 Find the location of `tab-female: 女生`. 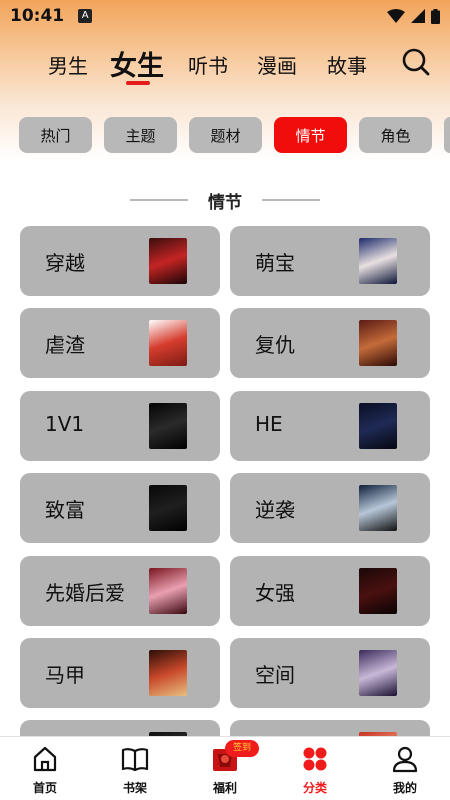

tab-female: 女生 is located at coordinates (137, 63).